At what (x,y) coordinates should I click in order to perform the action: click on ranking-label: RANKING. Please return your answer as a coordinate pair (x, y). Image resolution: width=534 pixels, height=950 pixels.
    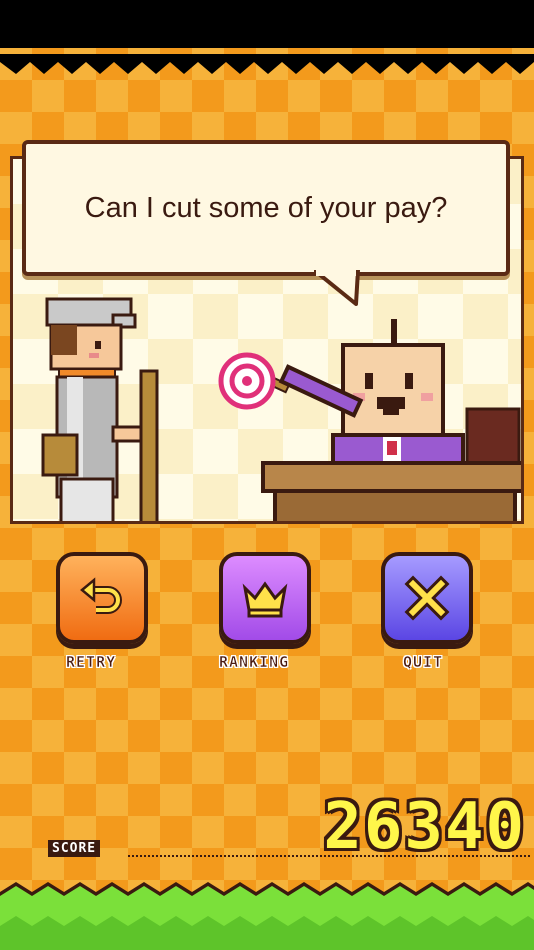
    Looking at the image, I should click on (254, 662).